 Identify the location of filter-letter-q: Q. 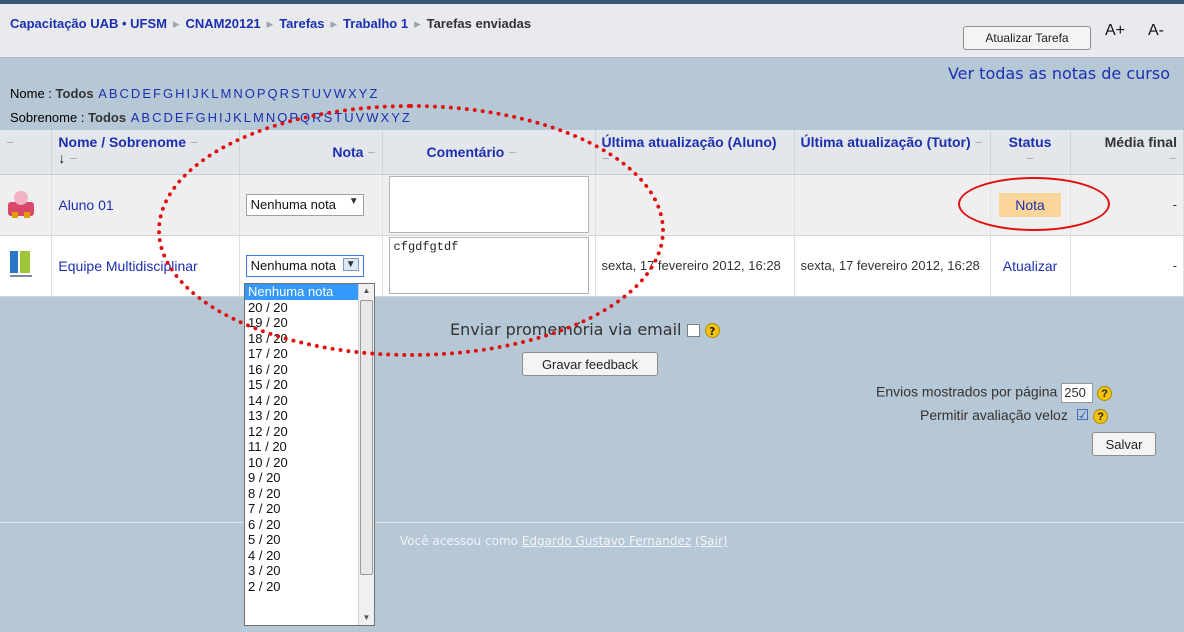
(273, 93).